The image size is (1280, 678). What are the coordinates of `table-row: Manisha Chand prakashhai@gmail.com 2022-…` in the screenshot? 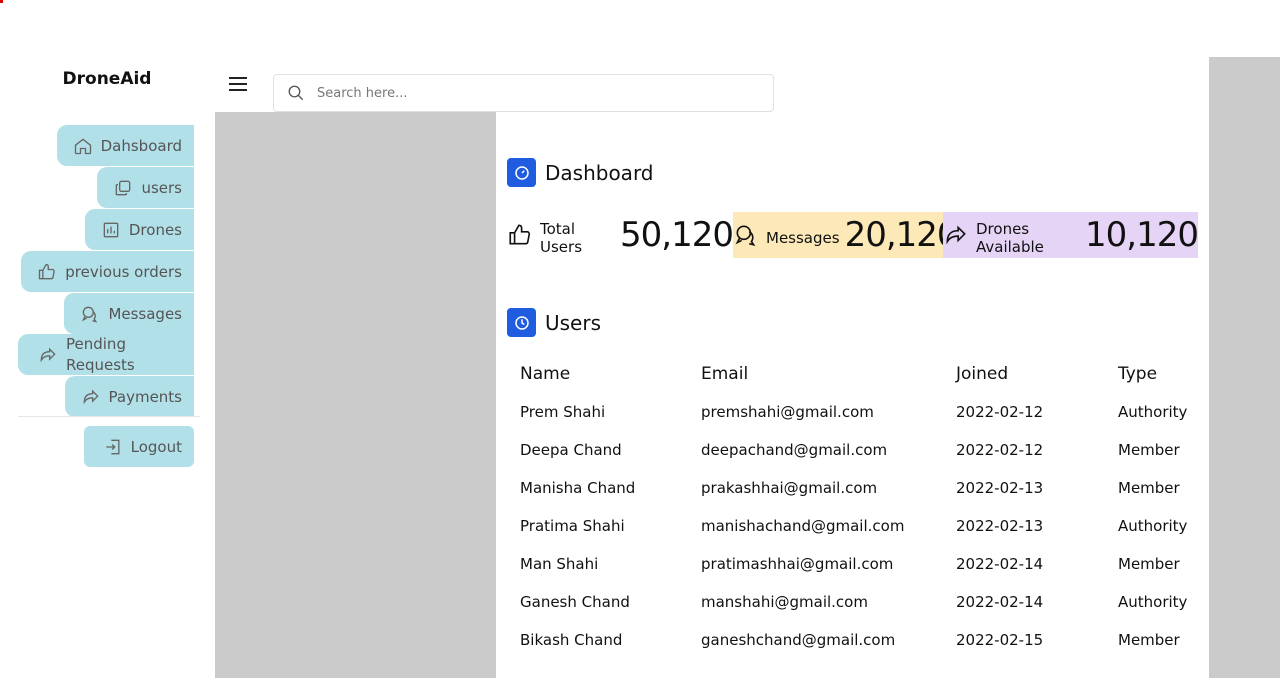 It's located at (856, 488).